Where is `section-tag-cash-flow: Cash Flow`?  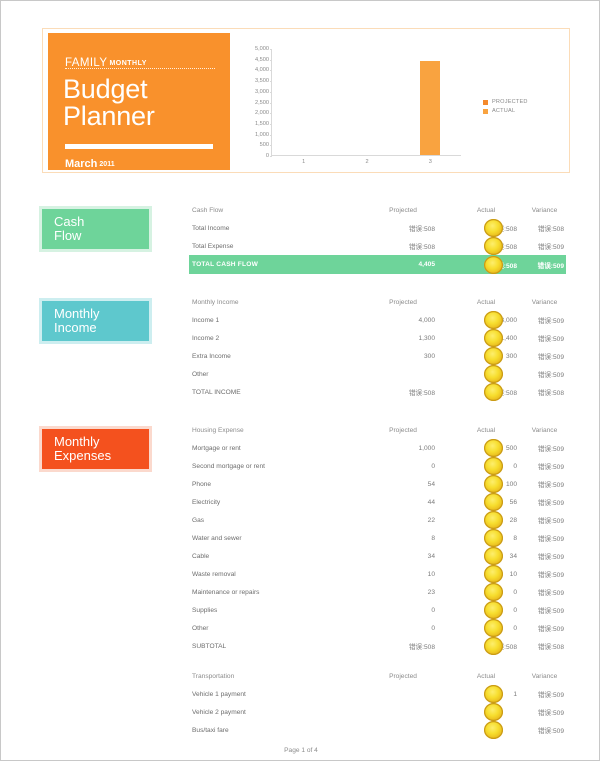
section-tag-cash-flow: Cash Flow is located at coordinates (95, 229).